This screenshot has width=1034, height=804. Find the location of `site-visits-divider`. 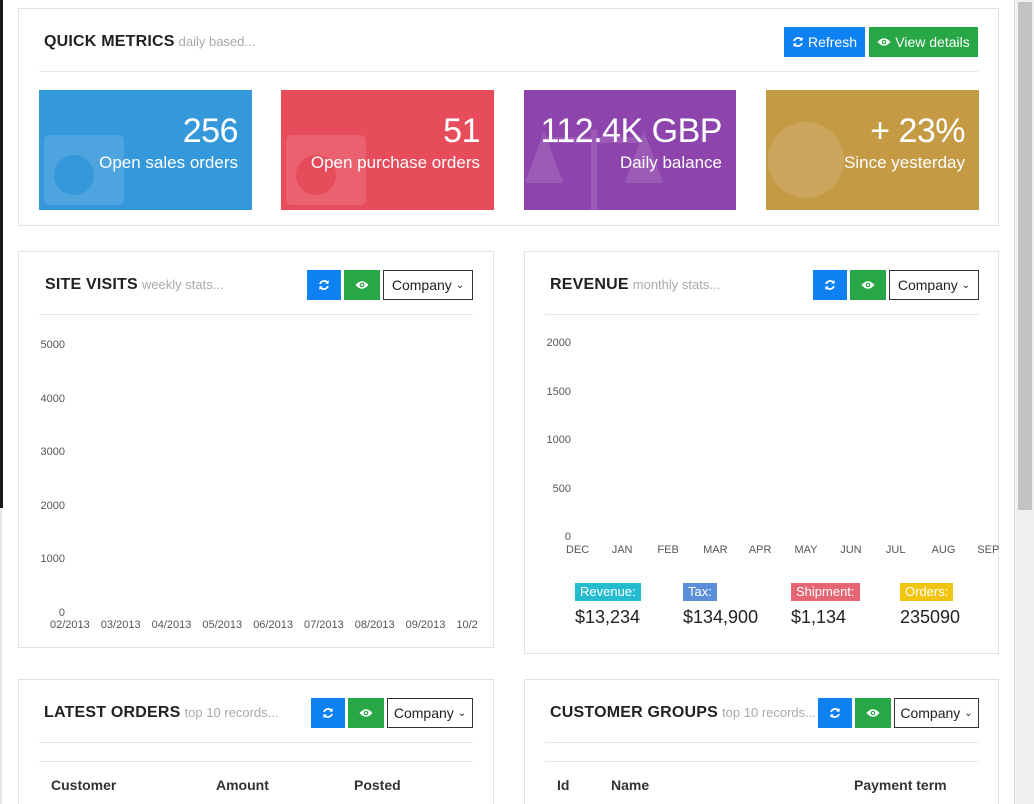

site-visits-divider is located at coordinates (256, 314).